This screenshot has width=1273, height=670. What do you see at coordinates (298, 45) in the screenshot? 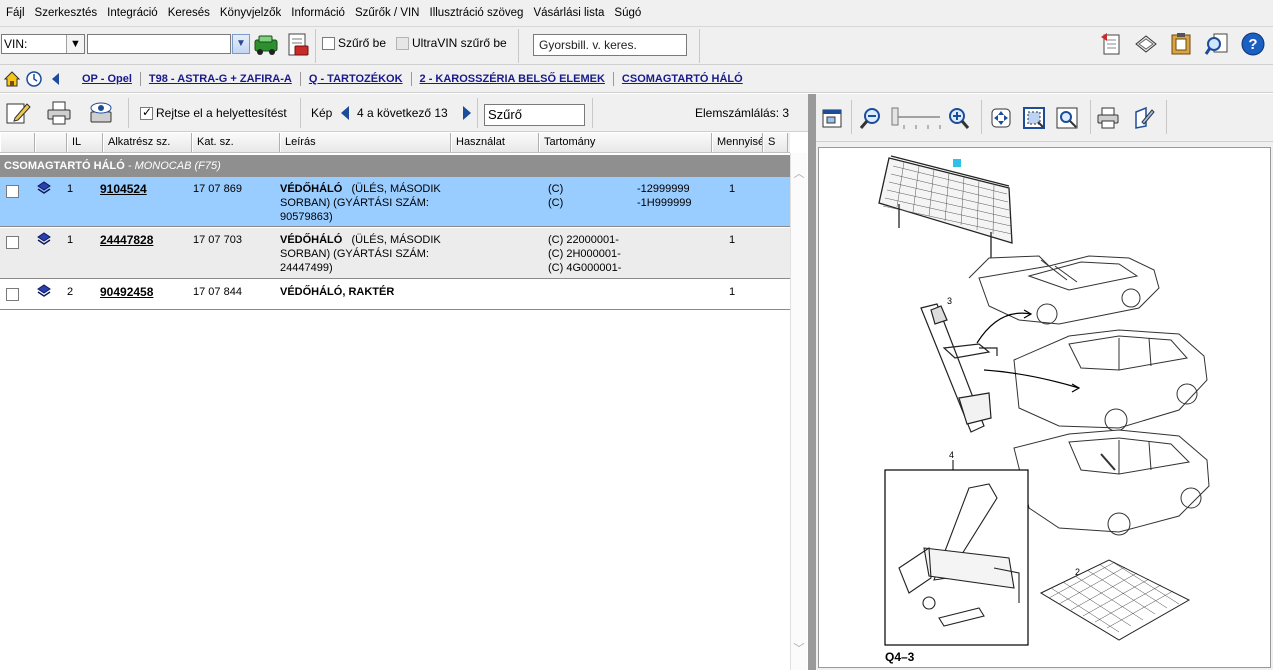
I see `vin-document-icon` at bounding box center [298, 45].